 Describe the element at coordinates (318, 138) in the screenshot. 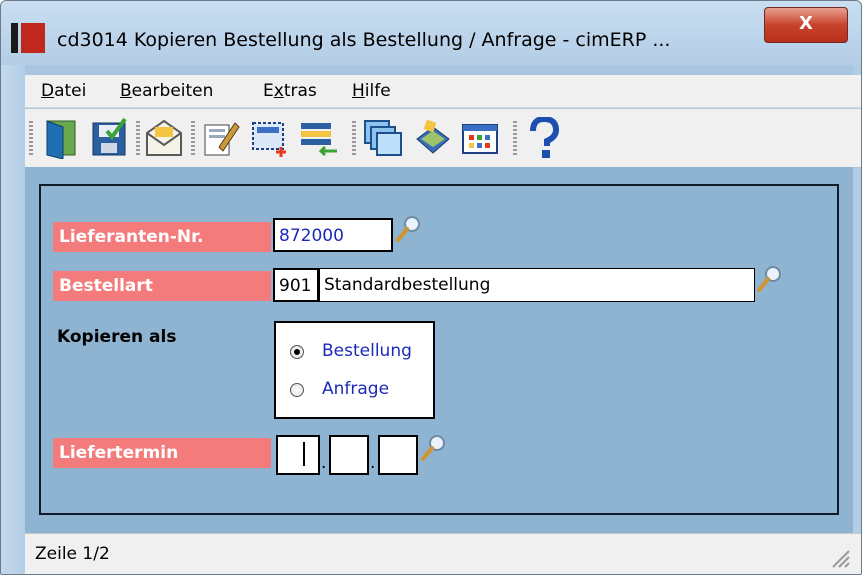

I see `list-transfer-icon` at that location.